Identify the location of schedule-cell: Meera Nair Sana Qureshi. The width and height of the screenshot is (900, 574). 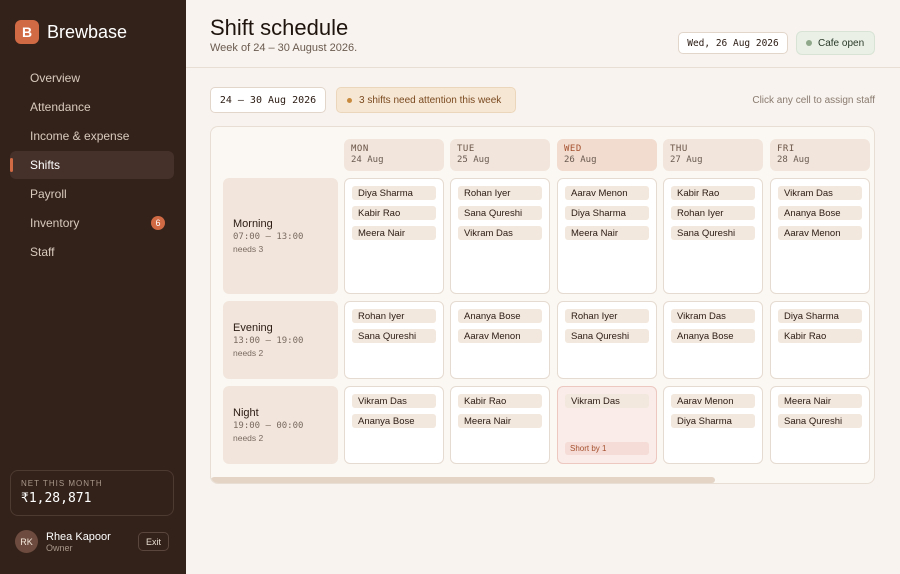
(820, 425).